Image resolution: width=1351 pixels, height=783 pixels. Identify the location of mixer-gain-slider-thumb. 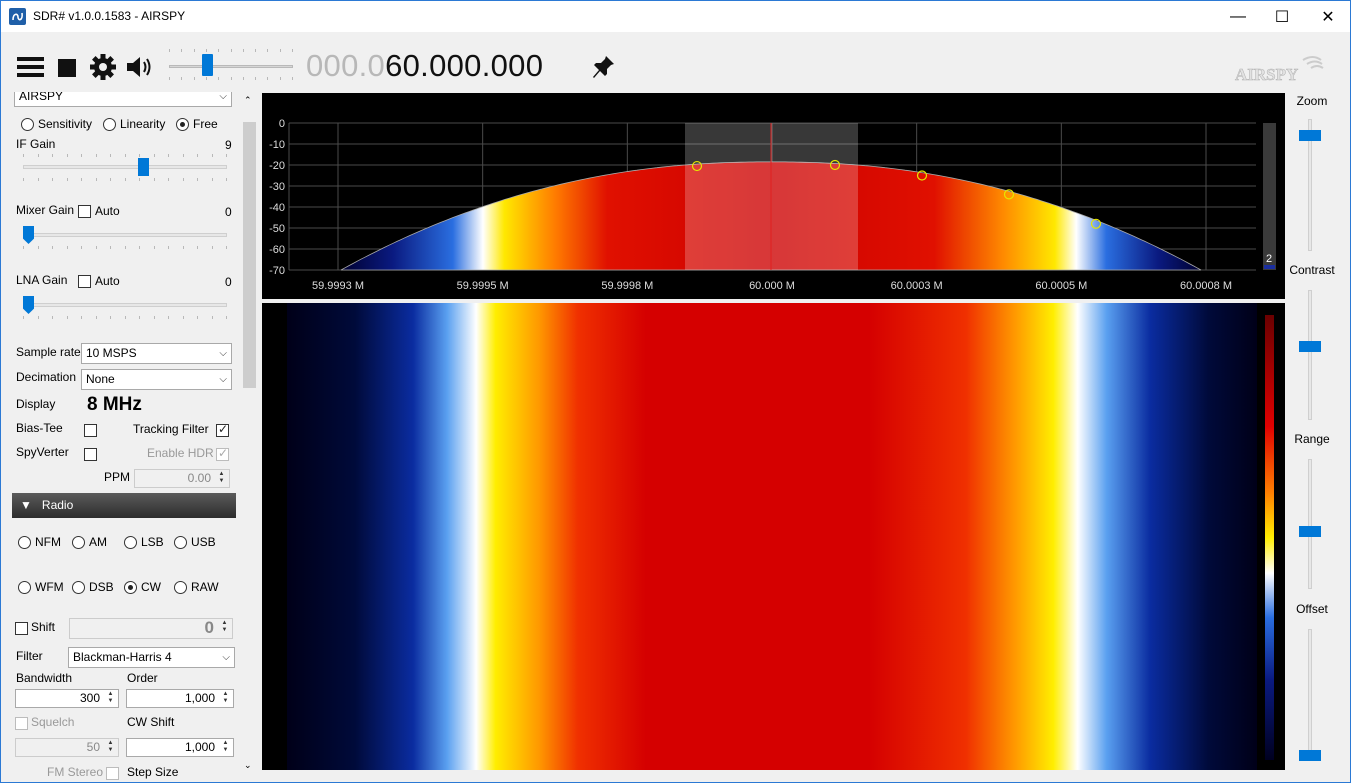
(28, 235).